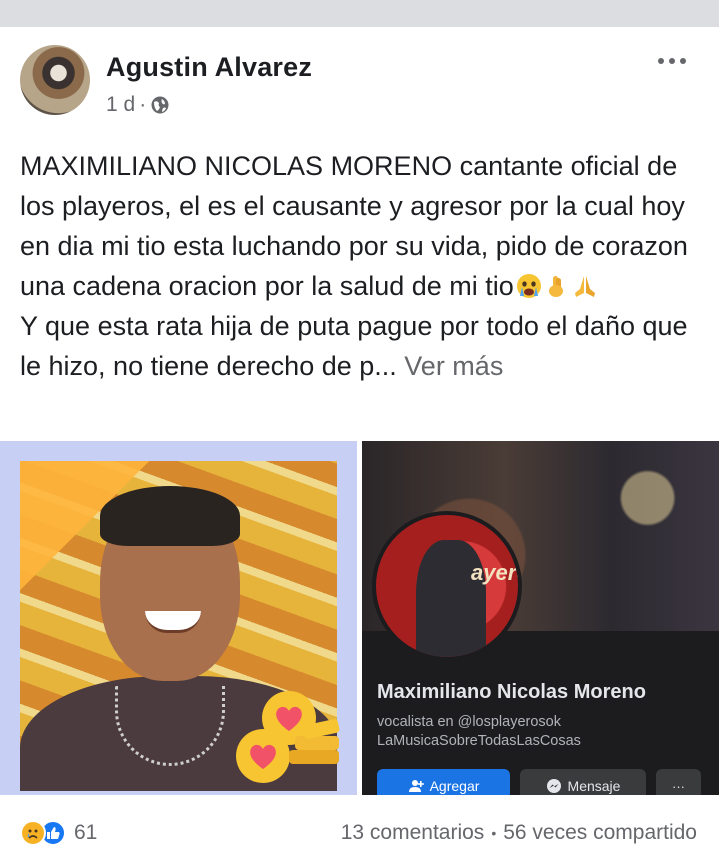  I want to click on add-friend-button: Agregar, so click(443, 782).